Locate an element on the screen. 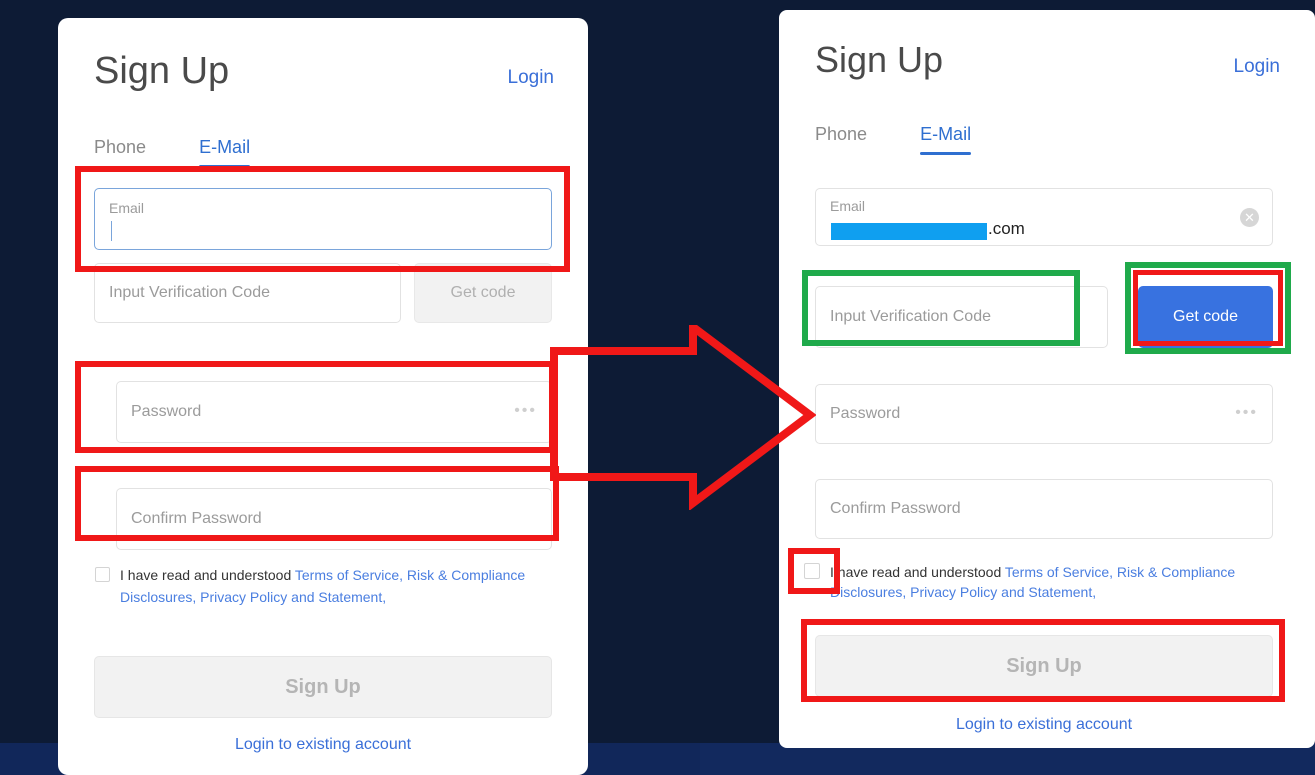 This screenshot has width=1315, height=775. signup-button-after: Sign Up is located at coordinates (1044, 666).